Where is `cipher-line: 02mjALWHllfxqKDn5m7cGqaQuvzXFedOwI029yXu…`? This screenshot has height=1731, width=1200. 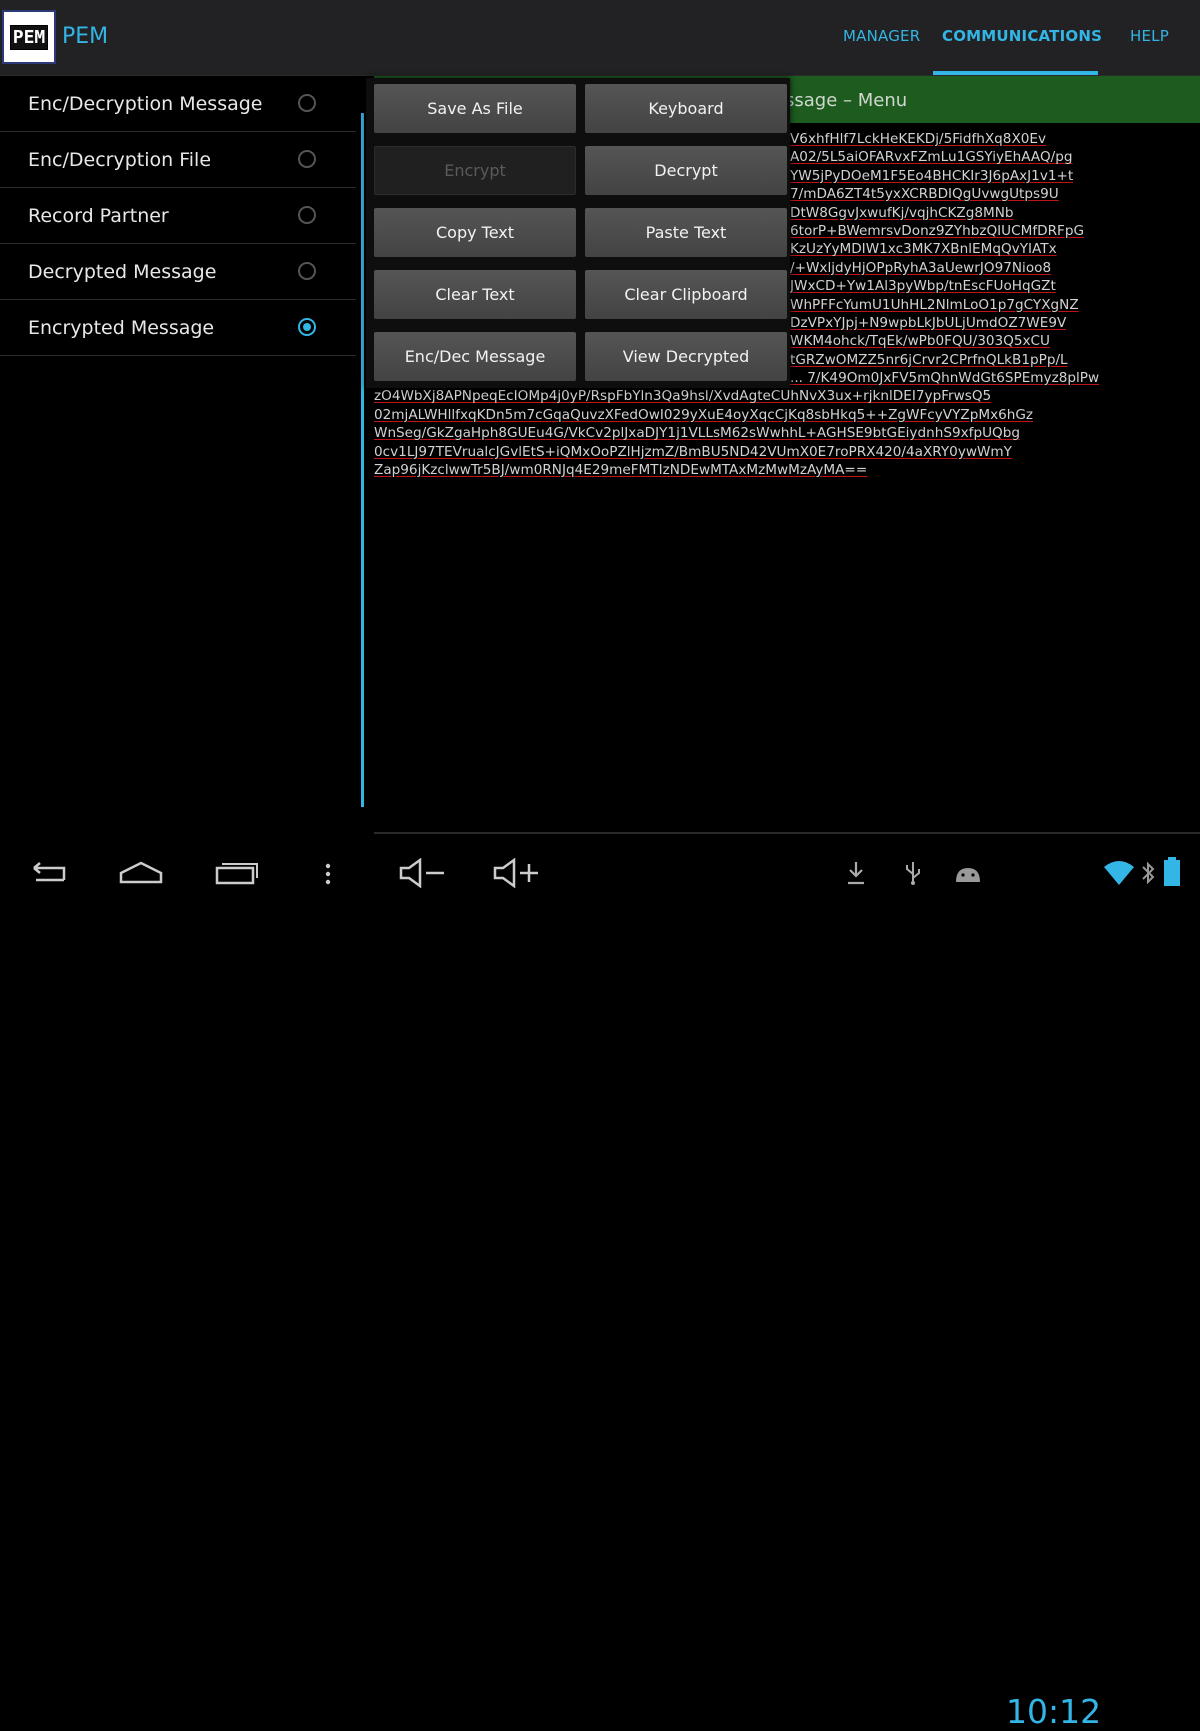
cipher-line: 02mjALWHllfxqKDn5m7cGqaQuvzXFedOwI029yXu… is located at coordinates (704, 414).